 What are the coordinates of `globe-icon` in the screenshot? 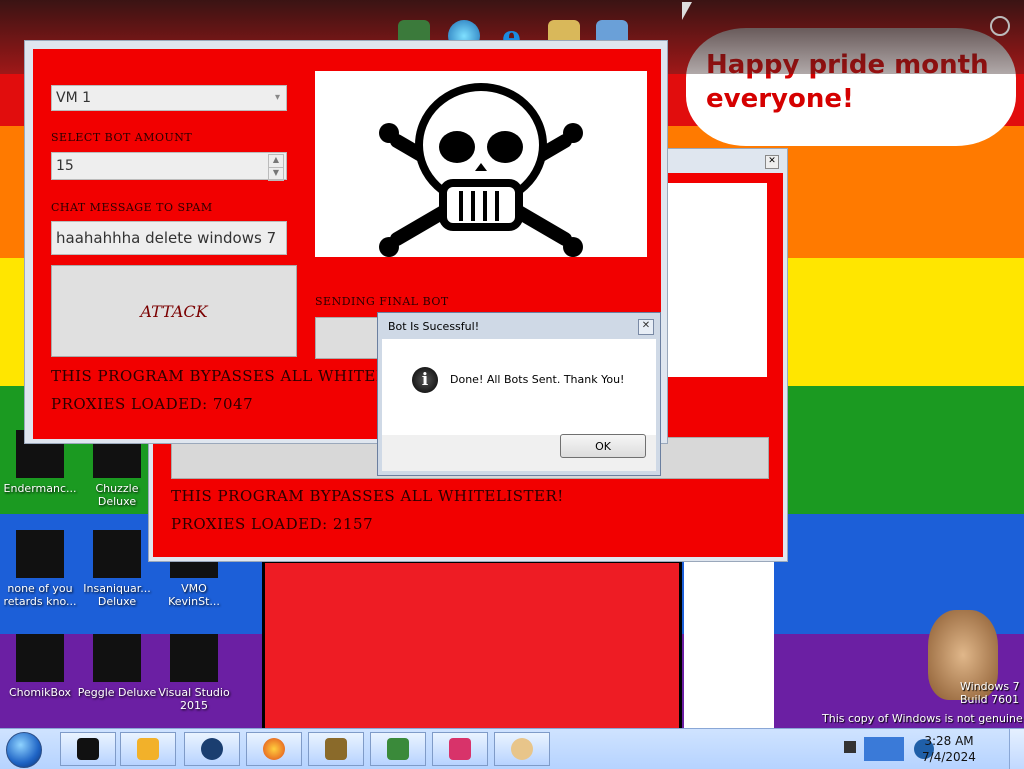 It's located at (212, 749).